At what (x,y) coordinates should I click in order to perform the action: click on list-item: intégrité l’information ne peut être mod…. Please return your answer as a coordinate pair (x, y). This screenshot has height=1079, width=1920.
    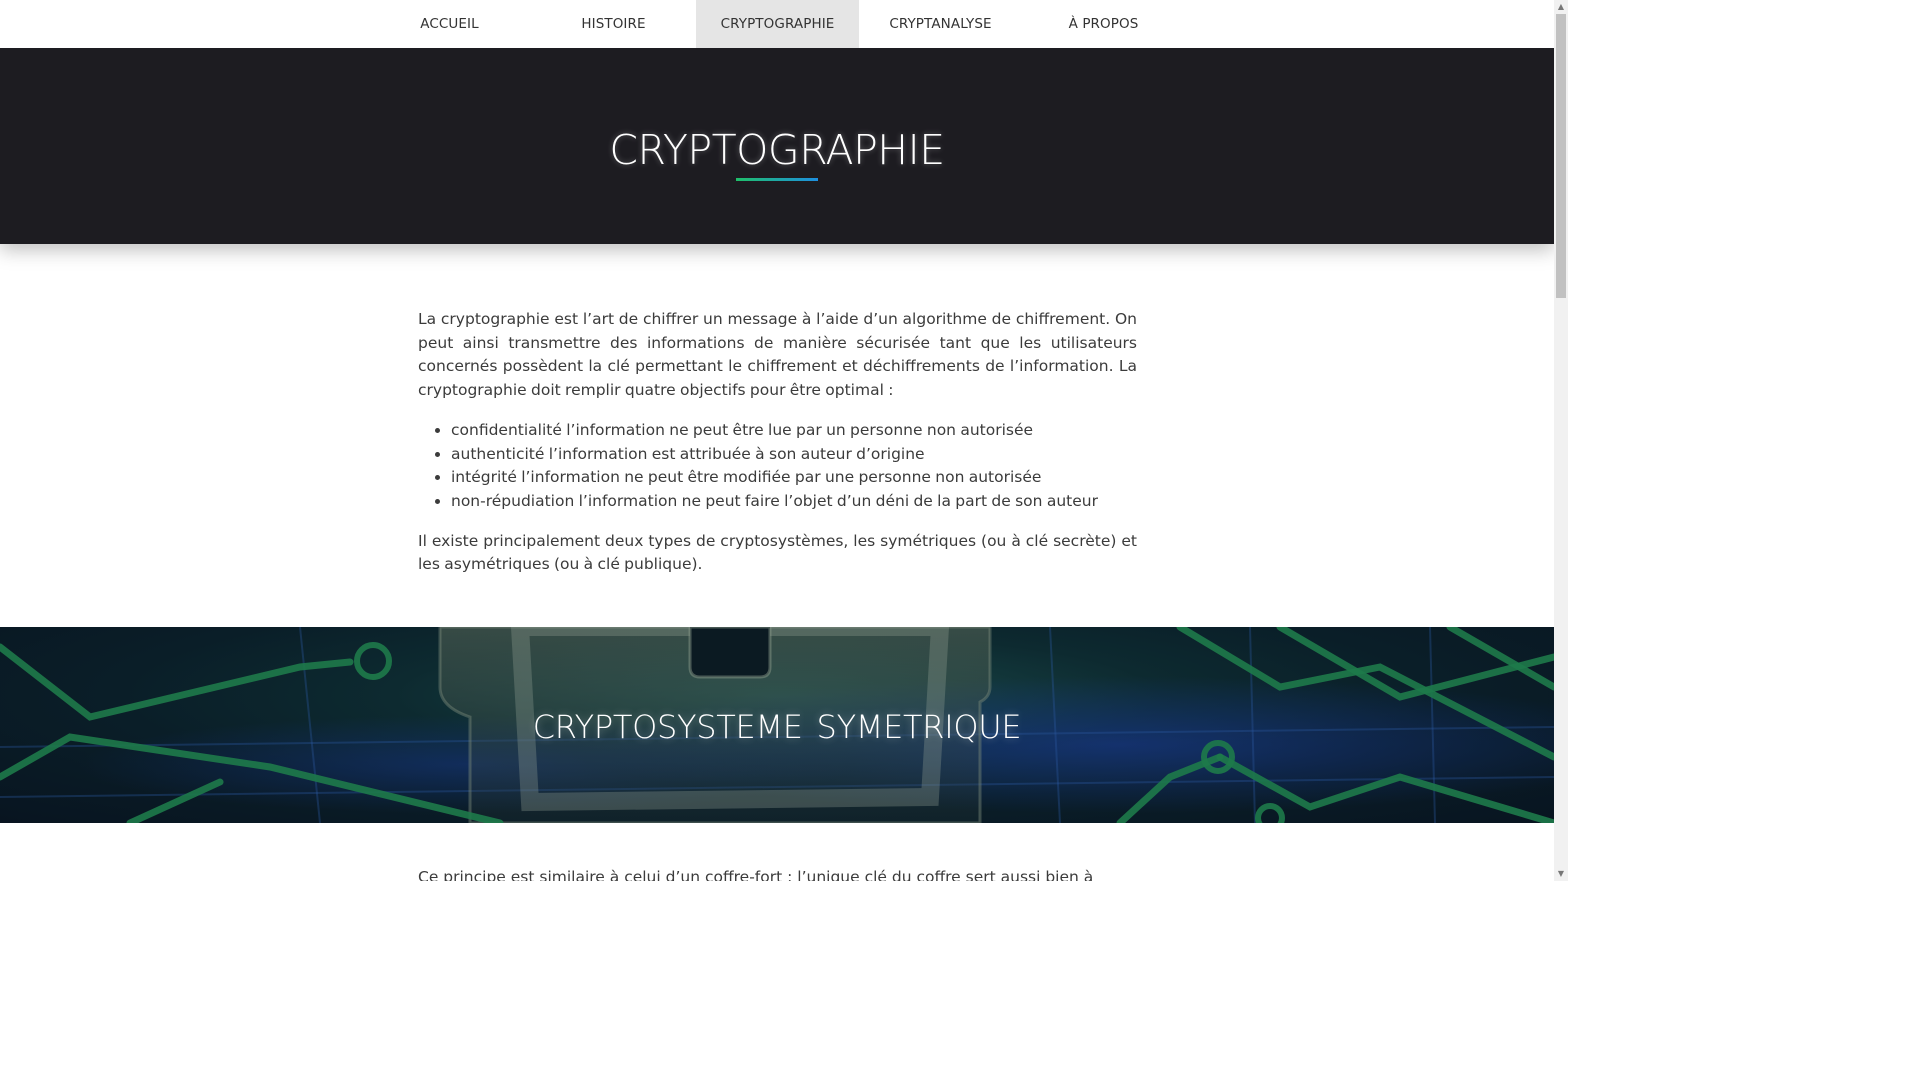
    Looking at the image, I should click on (794, 478).